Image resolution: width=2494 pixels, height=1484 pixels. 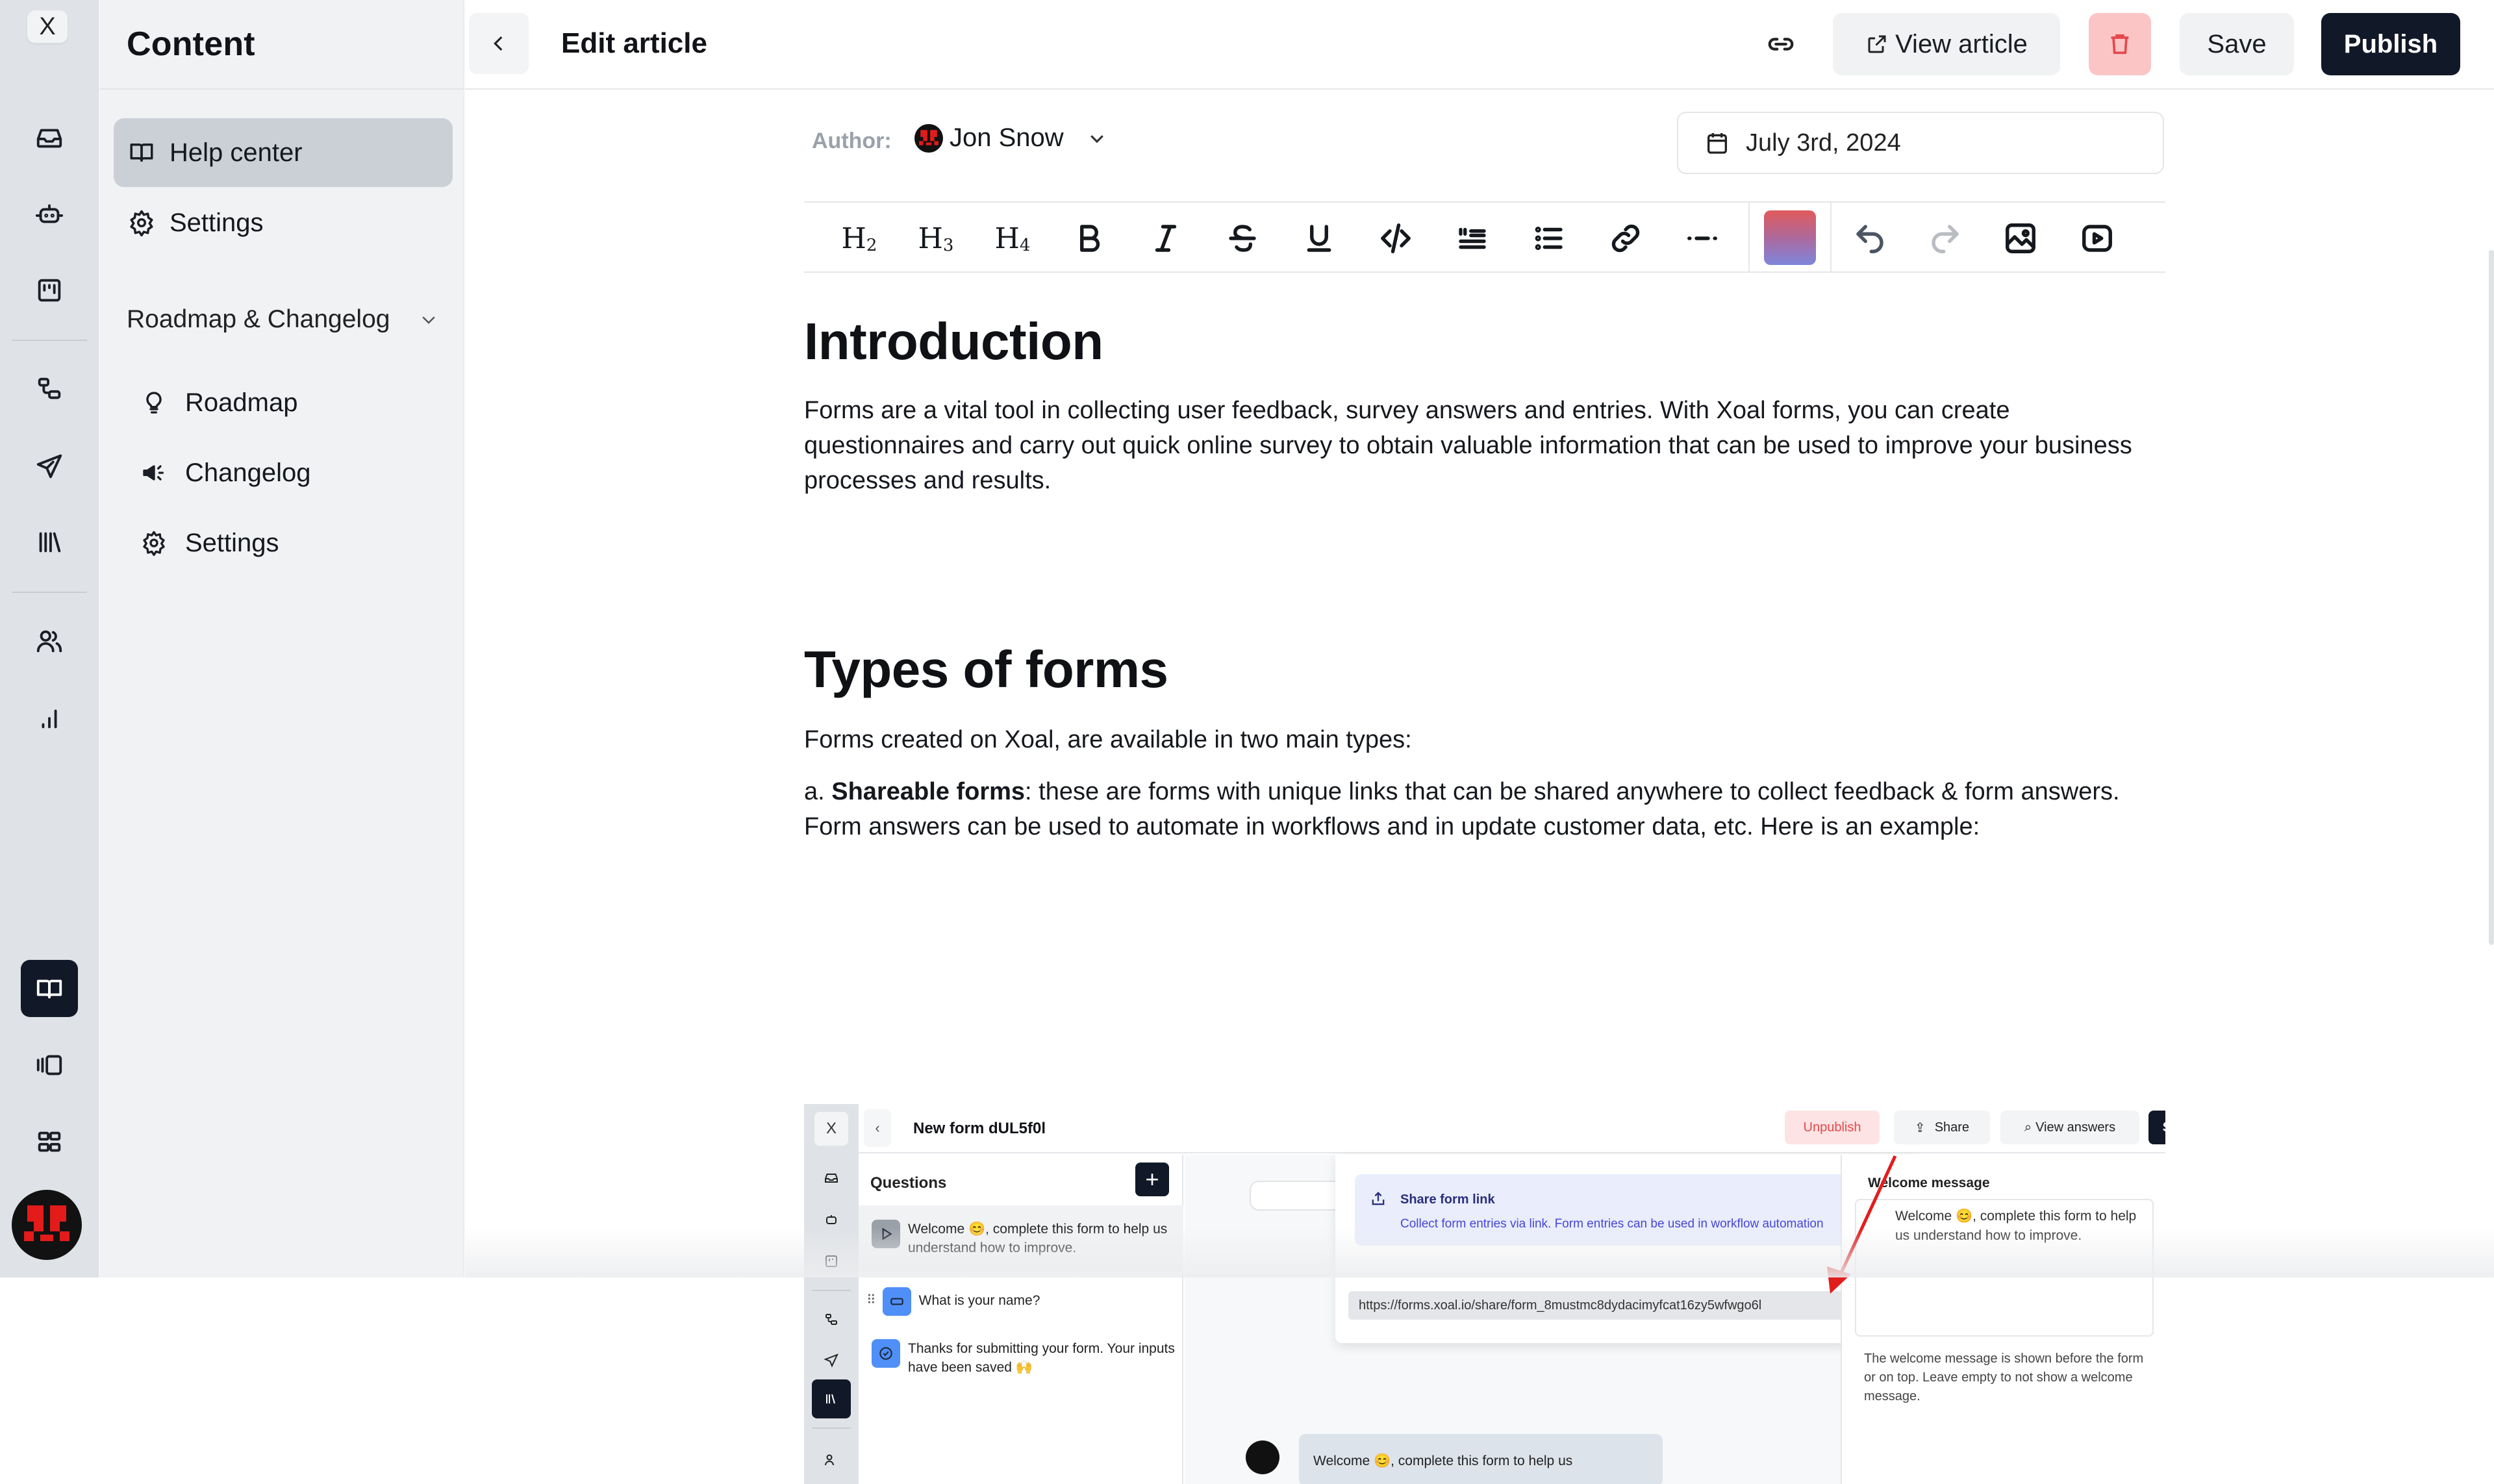 I want to click on image-icon, so click(x=2020, y=238).